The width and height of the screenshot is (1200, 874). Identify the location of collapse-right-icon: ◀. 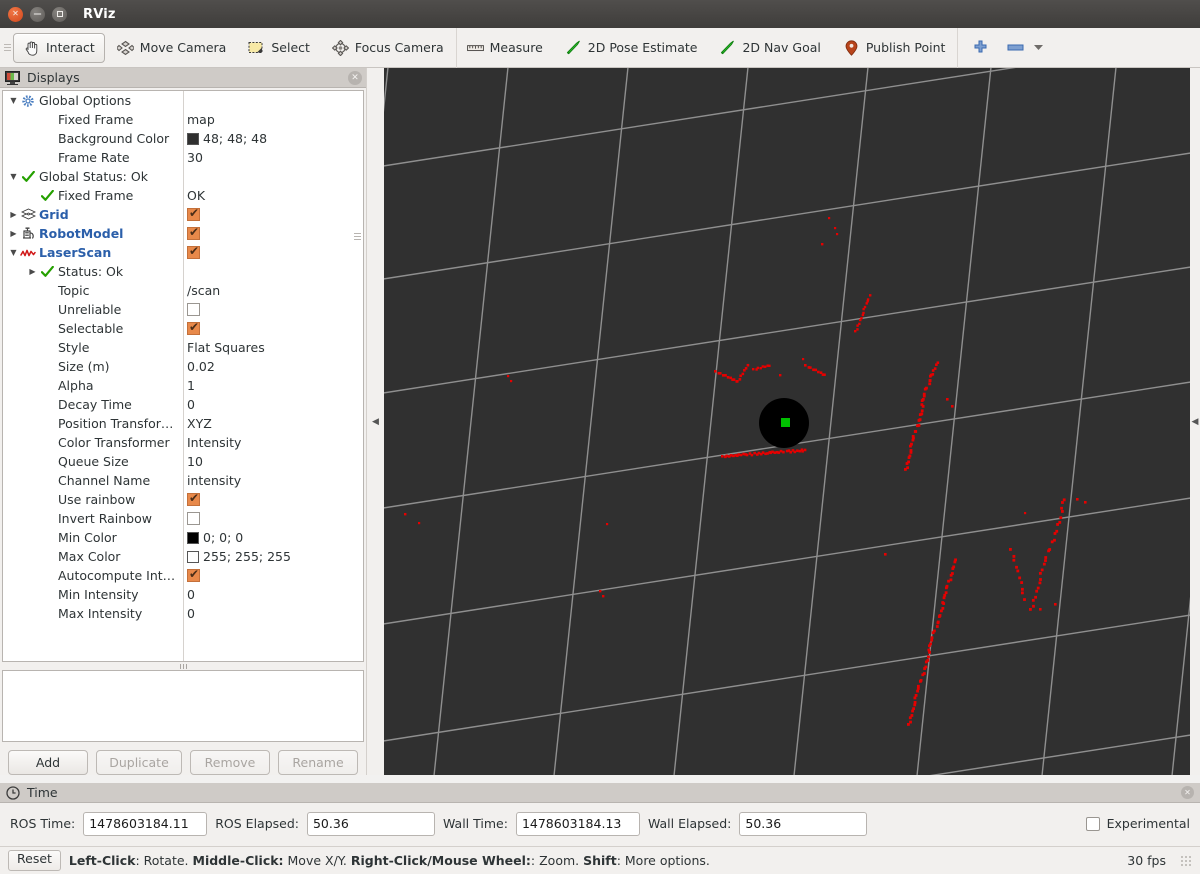
(1195, 422).